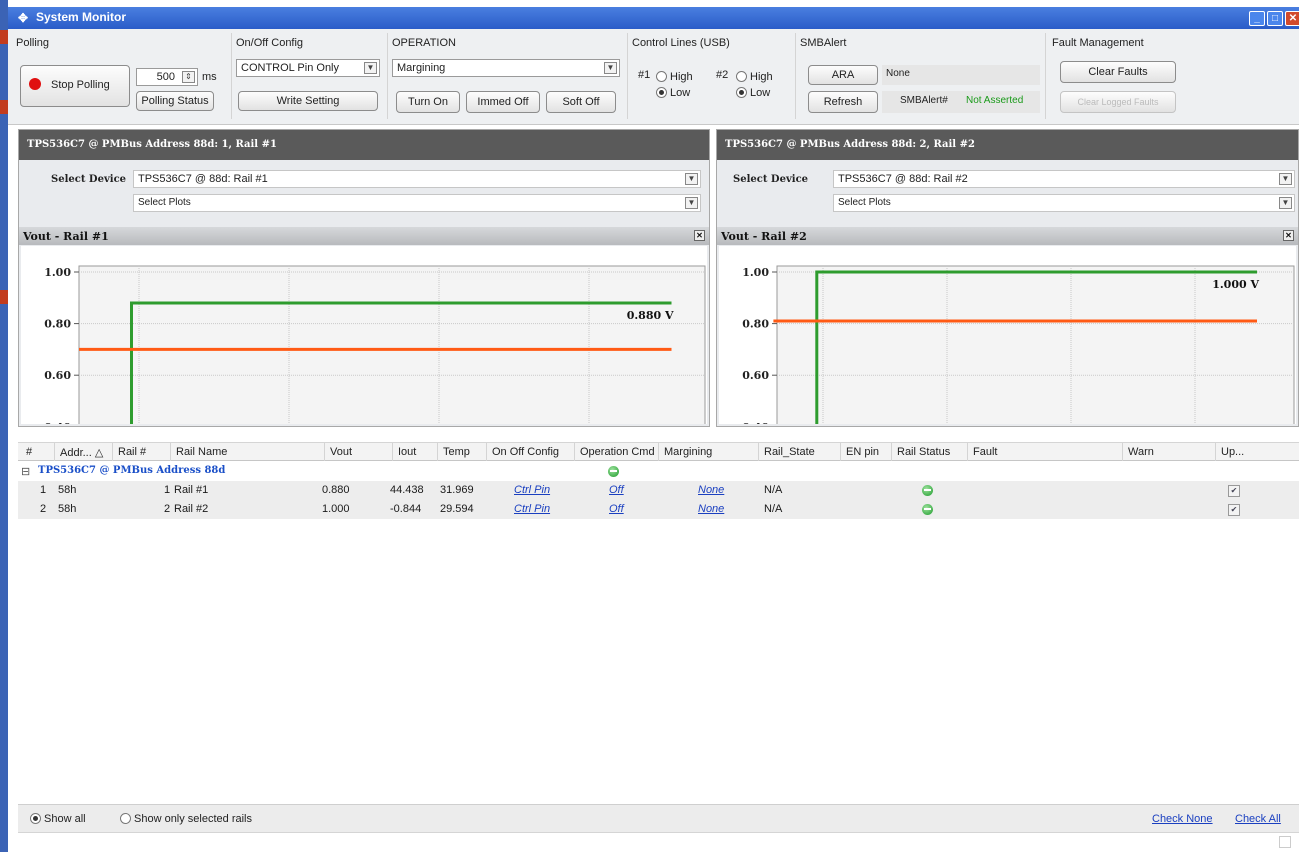 The width and height of the screenshot is (1299, 852). I want to click on column-header: Rail Name, so click(201, 452).